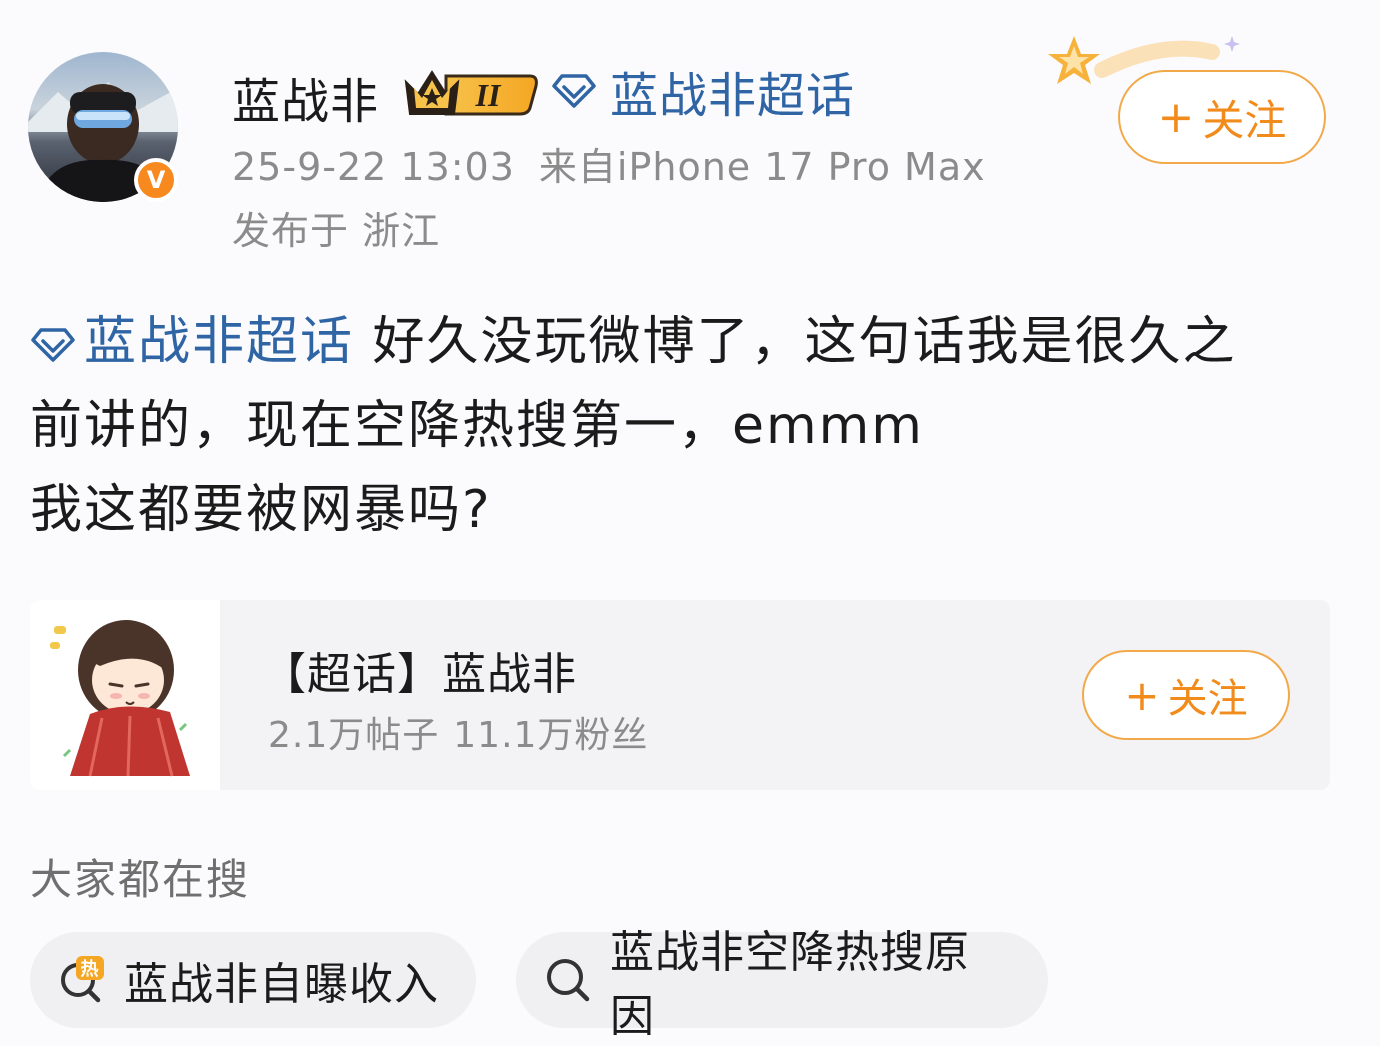  Describe the element at coordinates (281, 984) in the screenshot. I see `trending-search-chip-1-label: 蓝战非自曝收入` at that location.